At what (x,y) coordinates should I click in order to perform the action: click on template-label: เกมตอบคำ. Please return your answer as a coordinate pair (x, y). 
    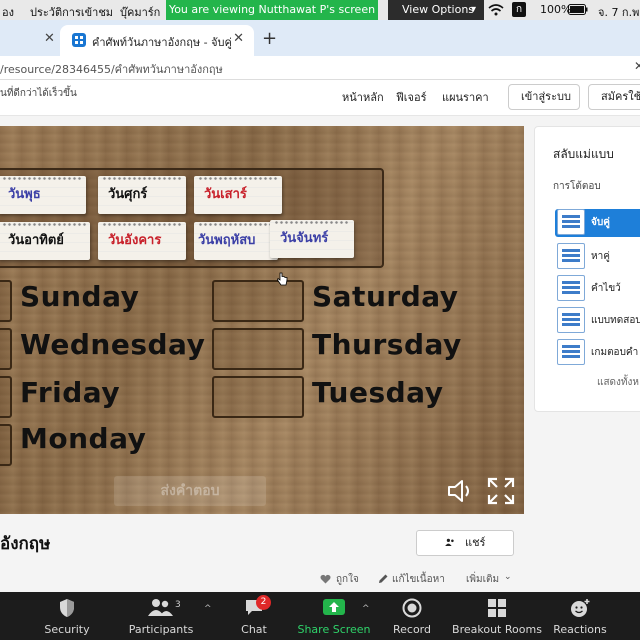
    Looking at the image, I should click on (615, 352).